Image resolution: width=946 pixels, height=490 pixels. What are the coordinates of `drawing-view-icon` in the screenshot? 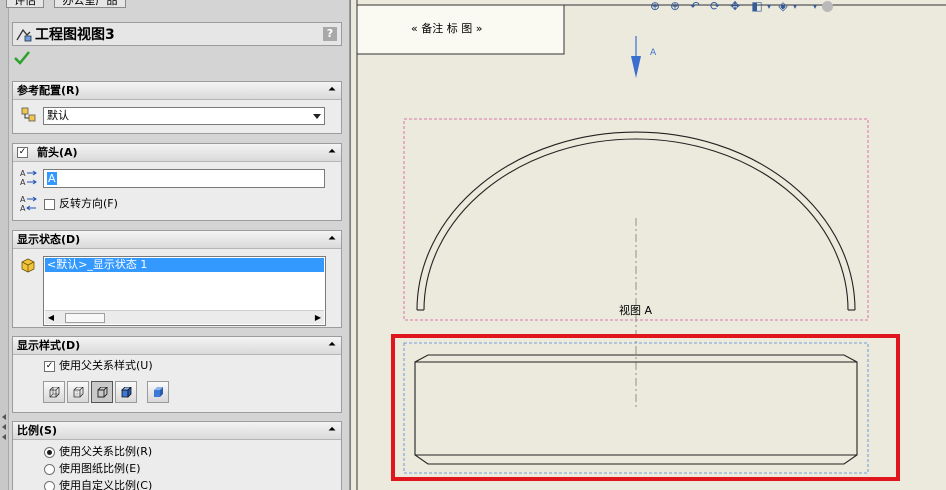 It's located at (24, 35).